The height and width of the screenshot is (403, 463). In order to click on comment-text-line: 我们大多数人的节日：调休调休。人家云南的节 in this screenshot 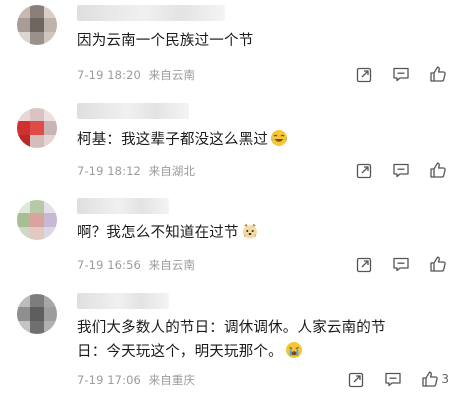, I will do `click(231, 328)`.